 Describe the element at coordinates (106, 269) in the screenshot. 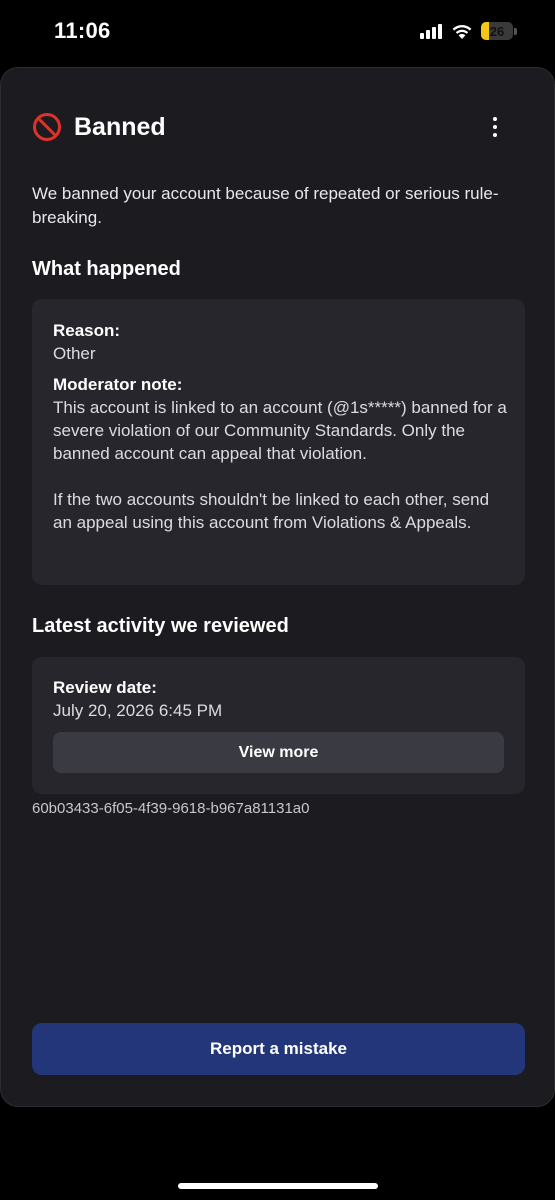

I see `what-happened-title: What happened` at that location.